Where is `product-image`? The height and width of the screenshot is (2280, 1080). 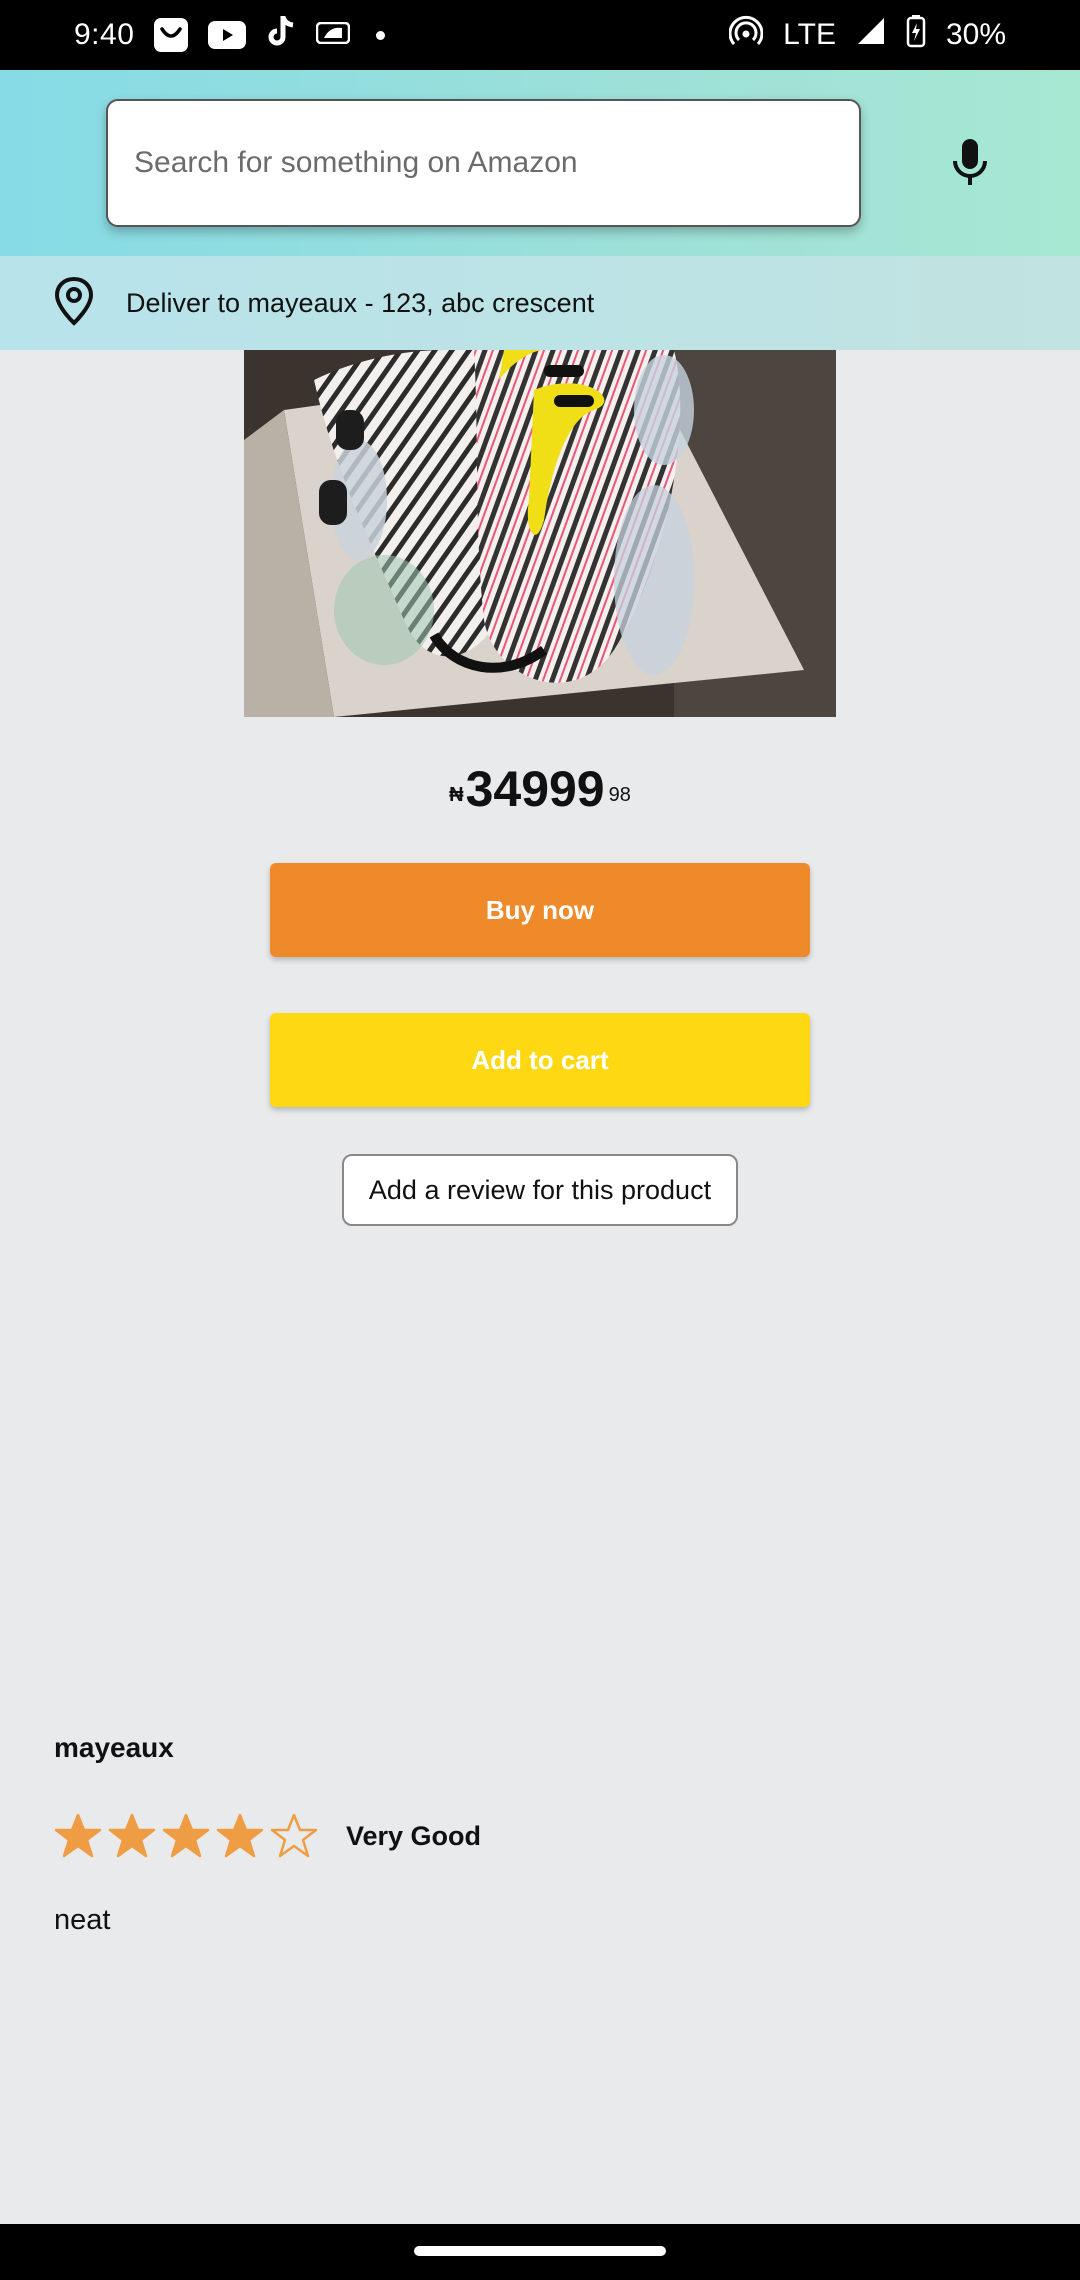 product-image is located at coordinates (540, 533).